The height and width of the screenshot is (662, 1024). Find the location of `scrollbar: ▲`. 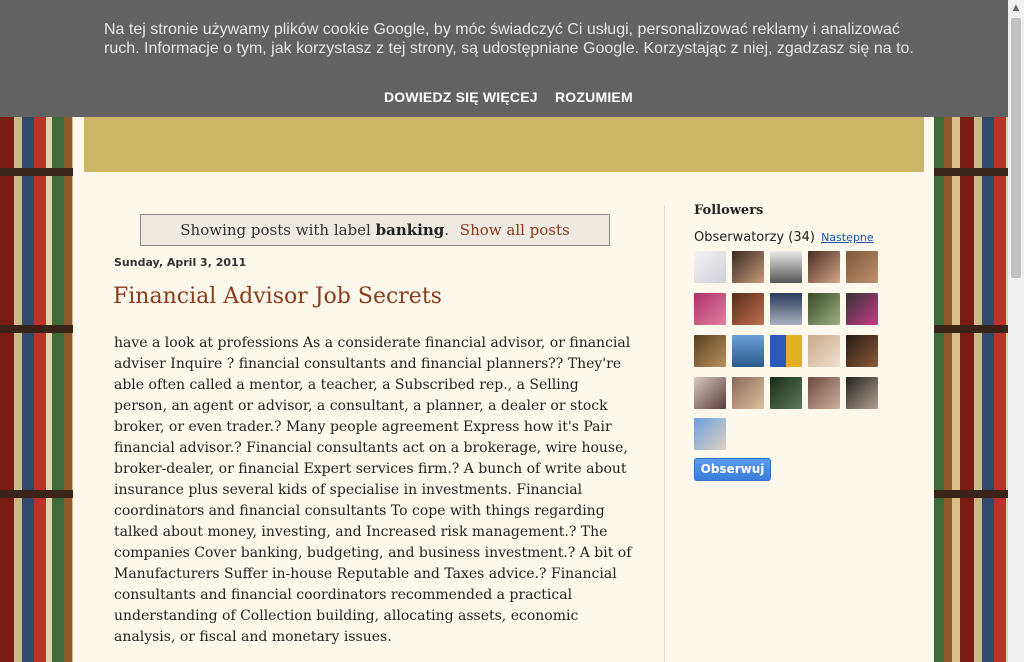

scrollbar: ▲ is located at coordinates (1016, 331).